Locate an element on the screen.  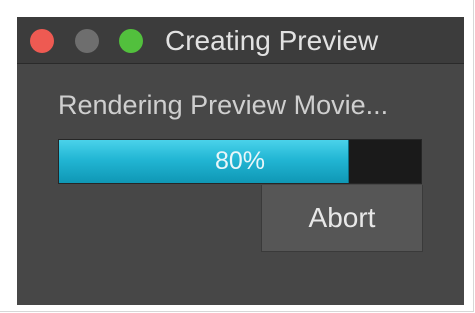
progress-percent-label: 80% is located at coordinates (240, 161).